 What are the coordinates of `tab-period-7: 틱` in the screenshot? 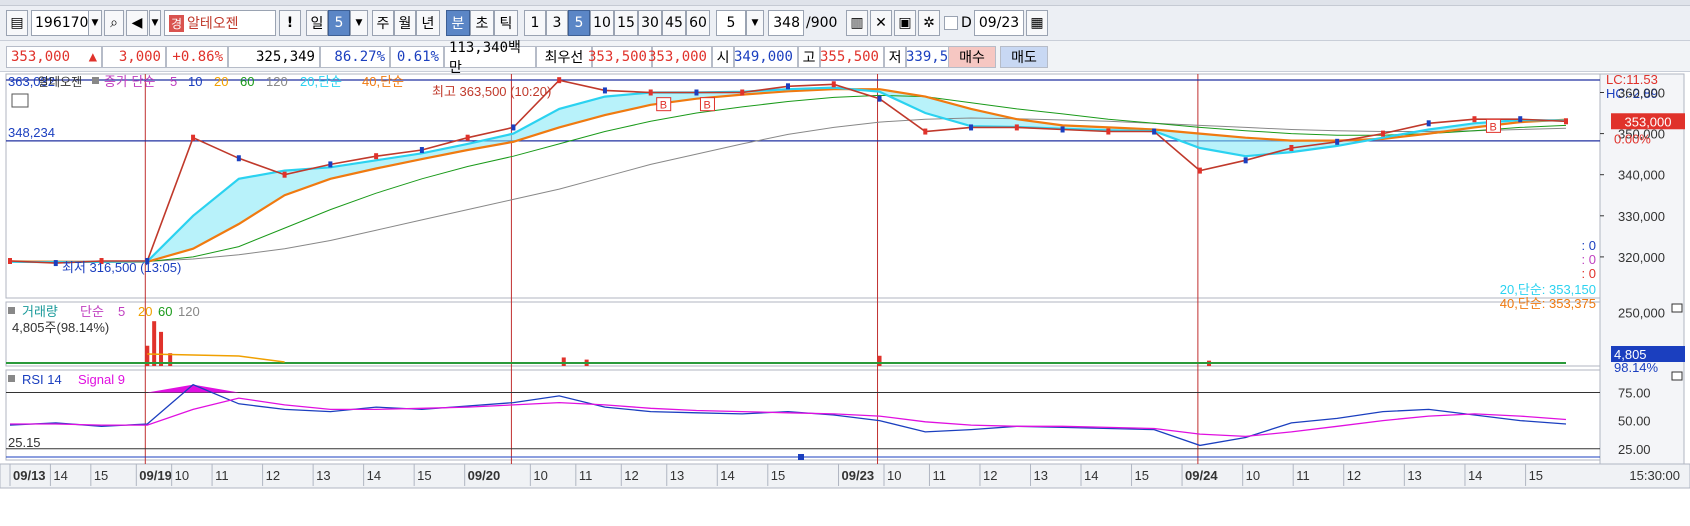 It's located at (506, 23).